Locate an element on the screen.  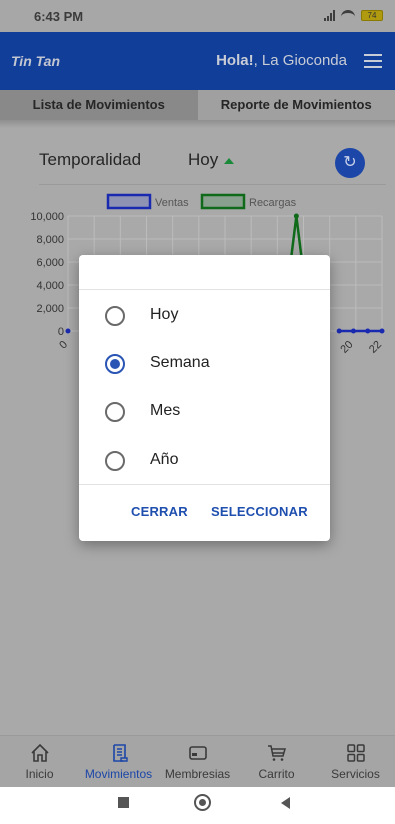
caret-up-icon is located at coordinates (229, 160).